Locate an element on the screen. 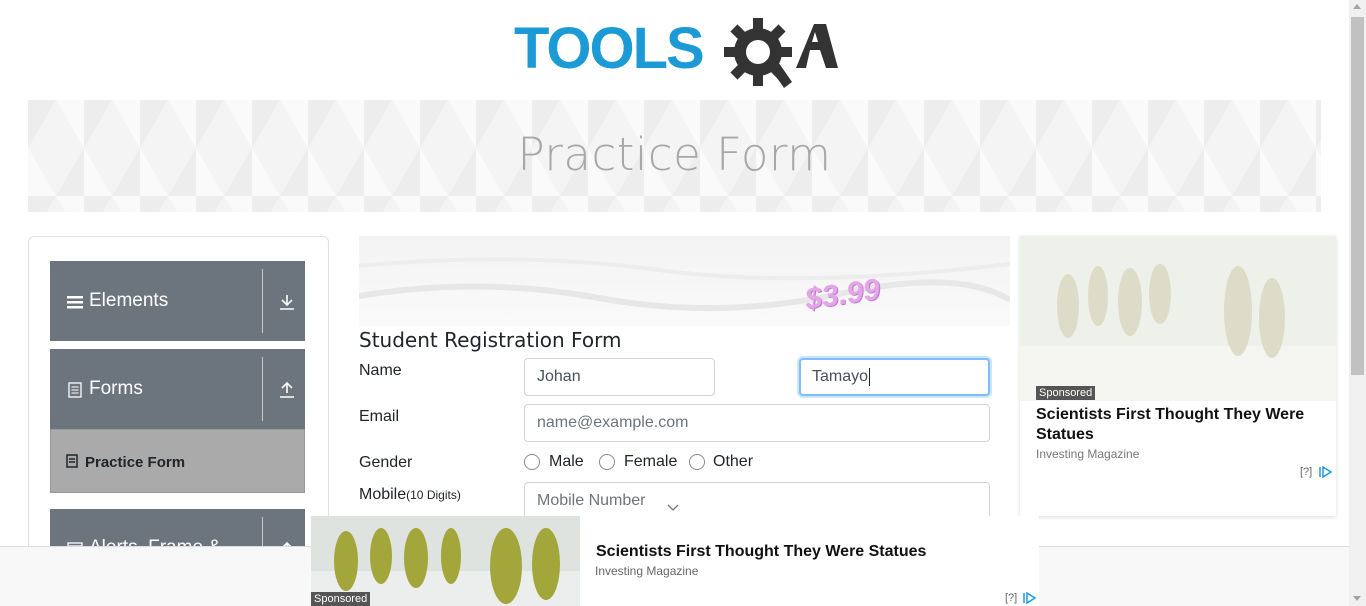  gender-option-label: Other is located at coordinates (733, 462).